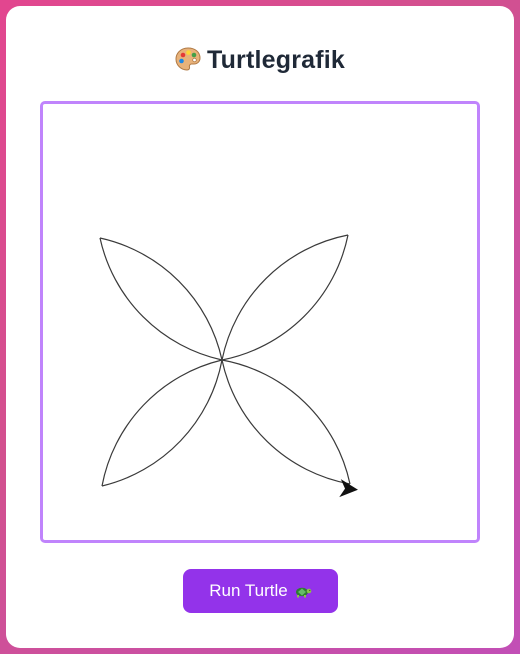  Describe the element at coordinates (276, 60) in the screenshot. I see `page-title-text: Turtlegrafik` at that location.